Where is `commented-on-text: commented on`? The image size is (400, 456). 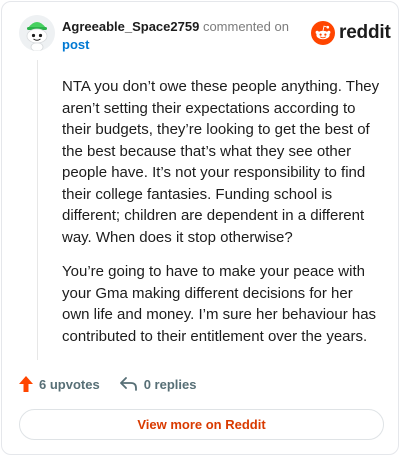
commented-on-text: commented on is located at coordinates (245, 26).